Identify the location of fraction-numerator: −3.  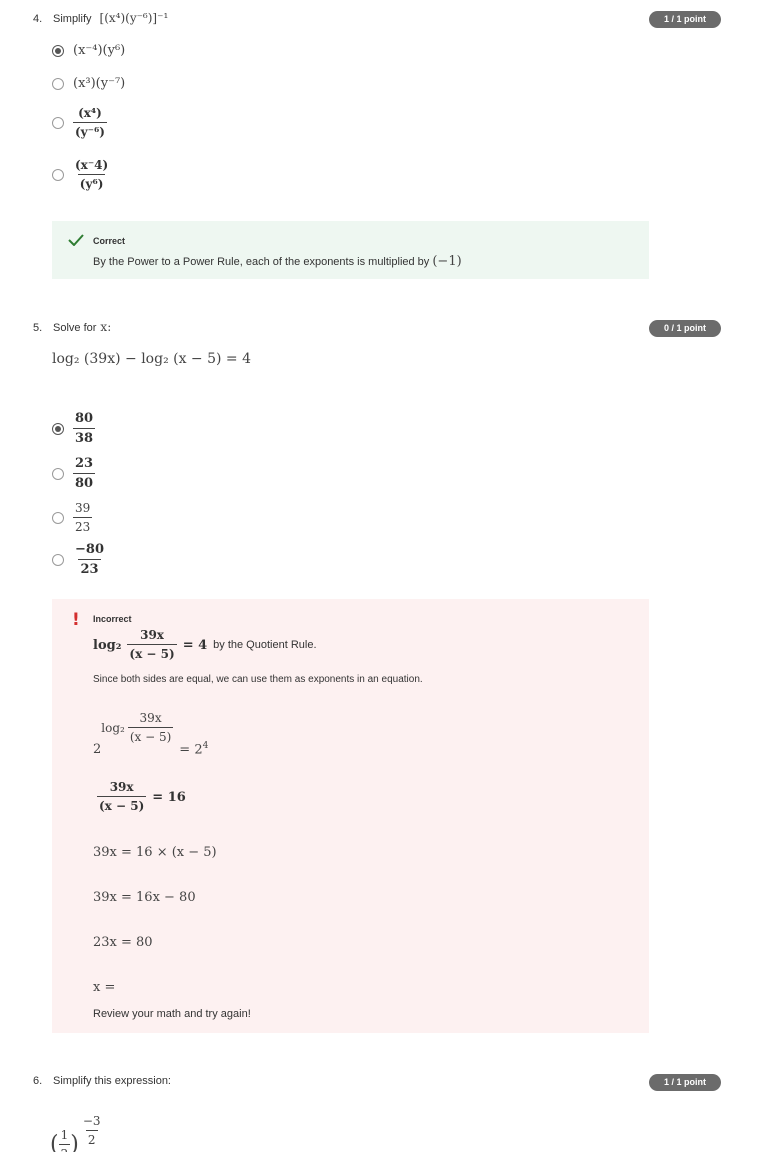
(91, 1121).